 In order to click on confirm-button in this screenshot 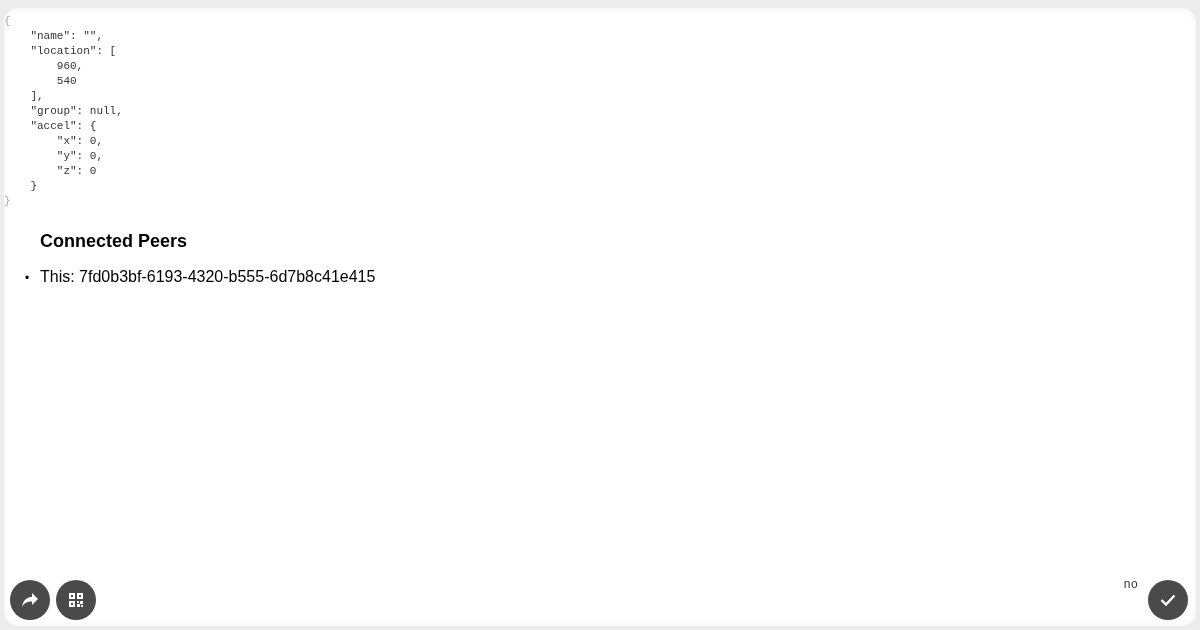, I will do `click(1168, 600)`.